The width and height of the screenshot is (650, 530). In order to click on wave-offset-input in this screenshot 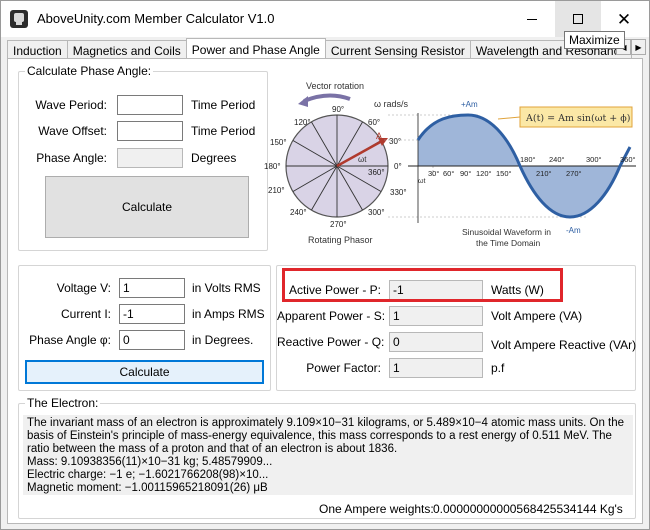, I will do `click(150, 131)`.